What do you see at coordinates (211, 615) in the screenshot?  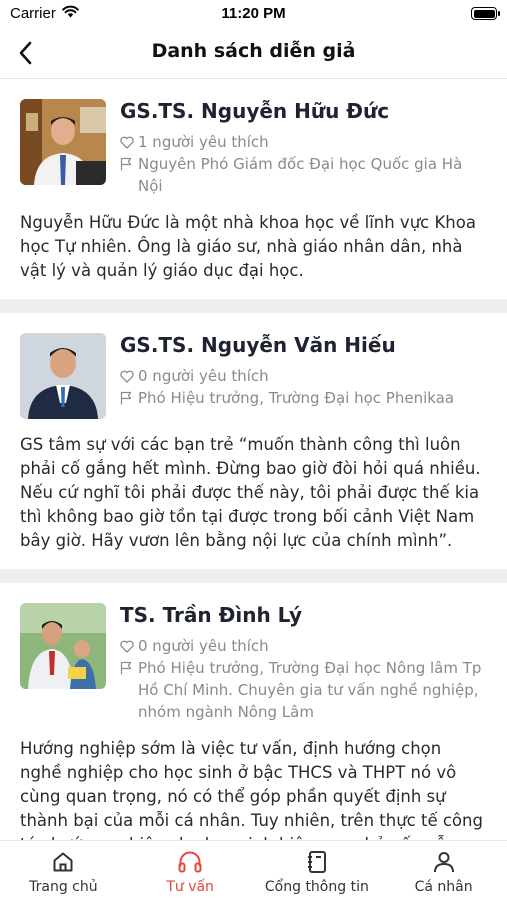 I see `speaker-name: TS. Trần Đình Lý` at bounding box center [211, 615].